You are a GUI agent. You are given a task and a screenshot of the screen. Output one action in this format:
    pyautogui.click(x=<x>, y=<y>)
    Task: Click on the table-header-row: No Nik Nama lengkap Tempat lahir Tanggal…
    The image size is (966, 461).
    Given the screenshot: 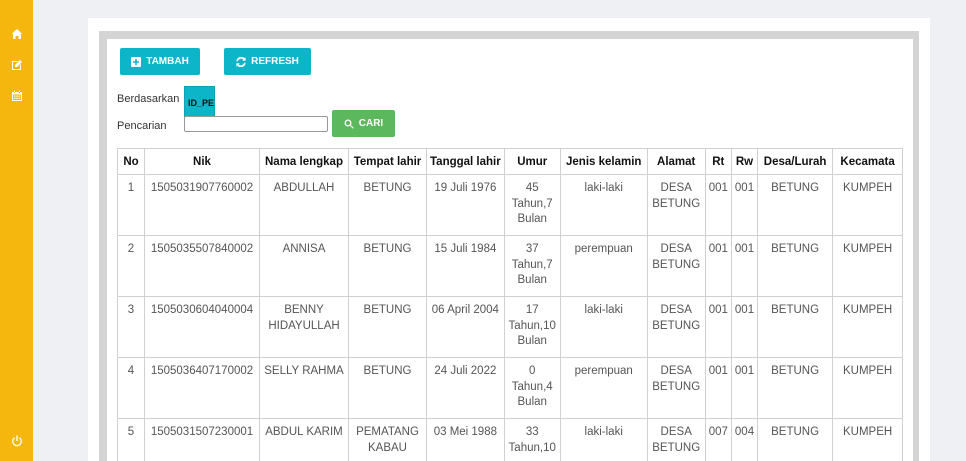 What is the action you would take?
    pyautogui.click(x=510, y=161)
    